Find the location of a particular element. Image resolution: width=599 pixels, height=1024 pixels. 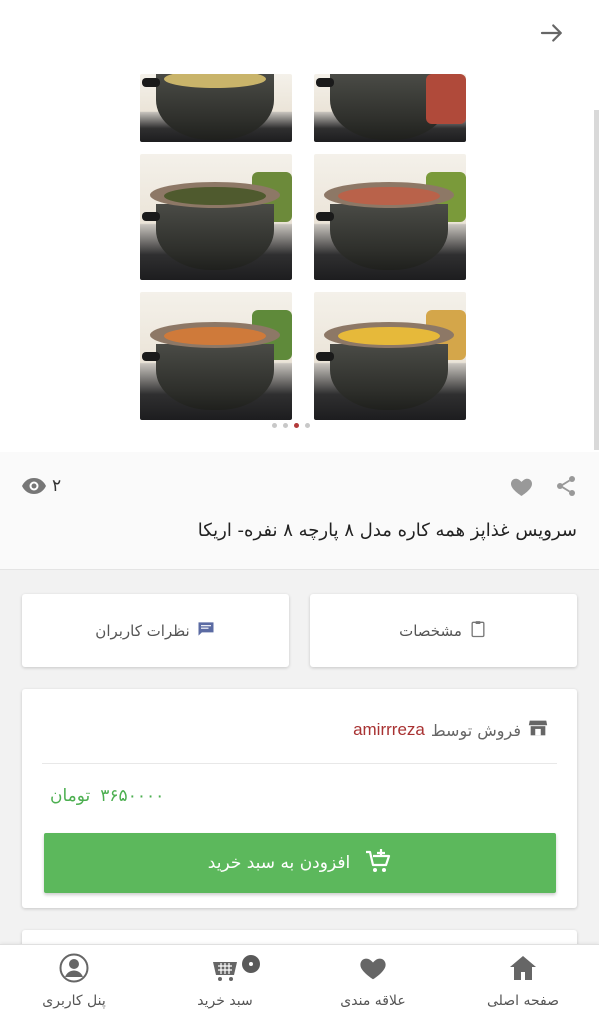

clipboard-icon is located at coordinates (478, 631).